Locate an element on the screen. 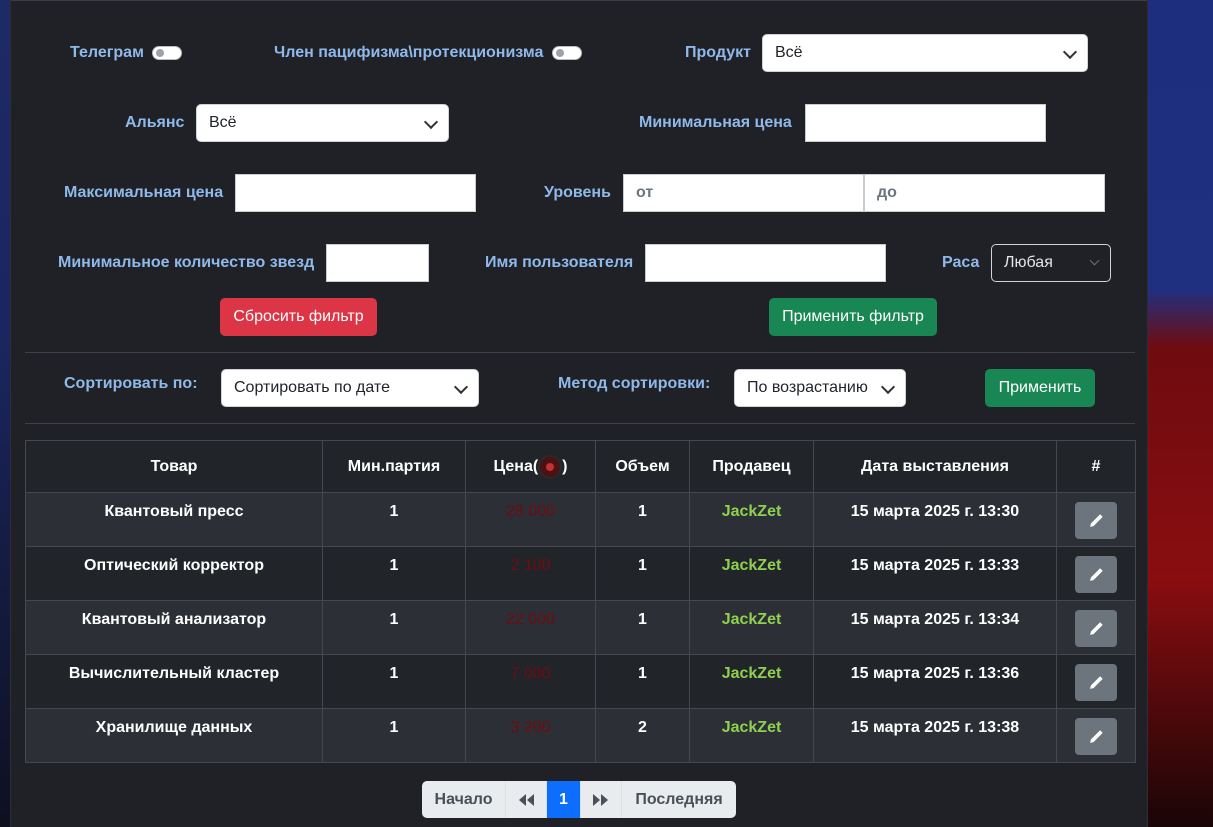  min-price-label: Минимальная цена is located at coordinates (715, 122).